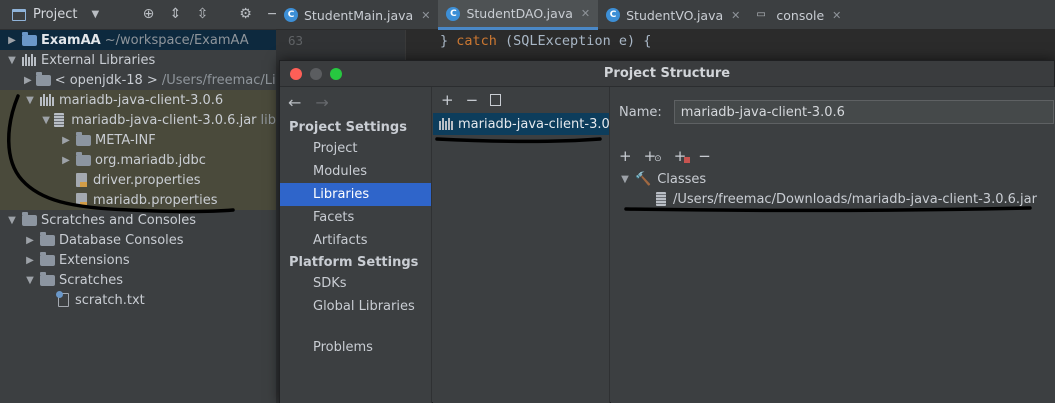 The width and height of the screenshot is (1055, 403). What do you see at coordinates (357, 15) in the screenshot?
I see `editor-tab: C StudentMain.java ✕` at bounding box center [357, 15].